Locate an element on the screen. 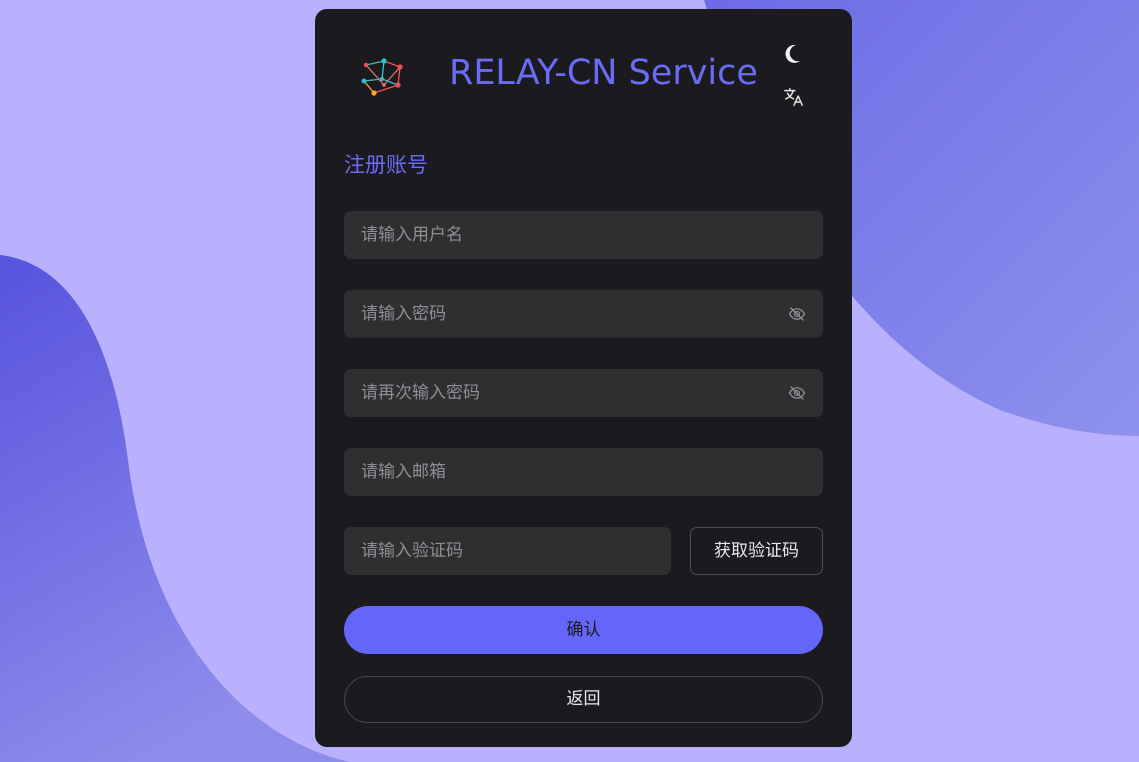 Image resolution: width=1139 pixels, height=762 pixels. translate-icon is located at coordinates (793, 97).